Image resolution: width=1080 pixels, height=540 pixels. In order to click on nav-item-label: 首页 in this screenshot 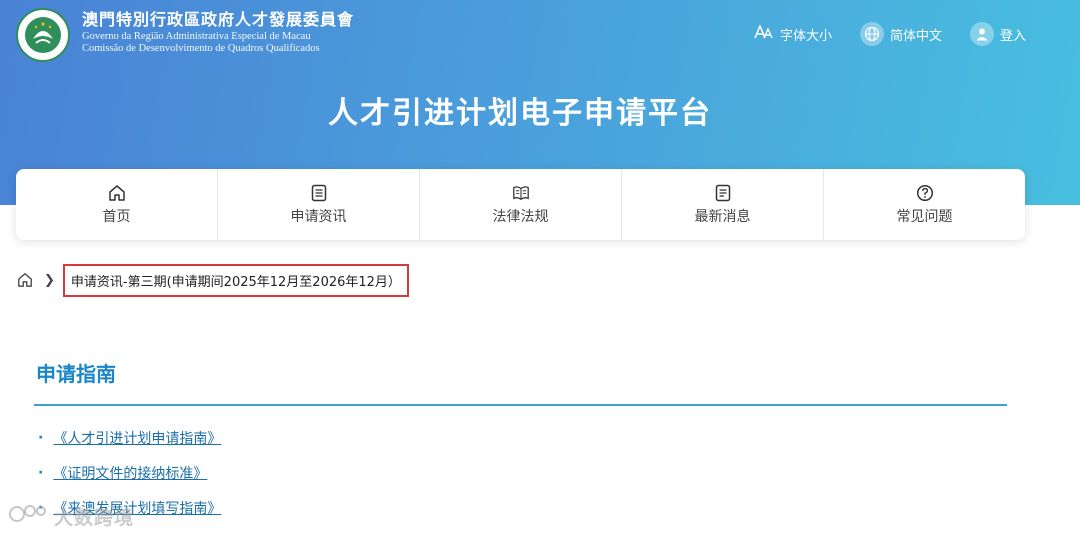, I will do `click(116, 216)`.